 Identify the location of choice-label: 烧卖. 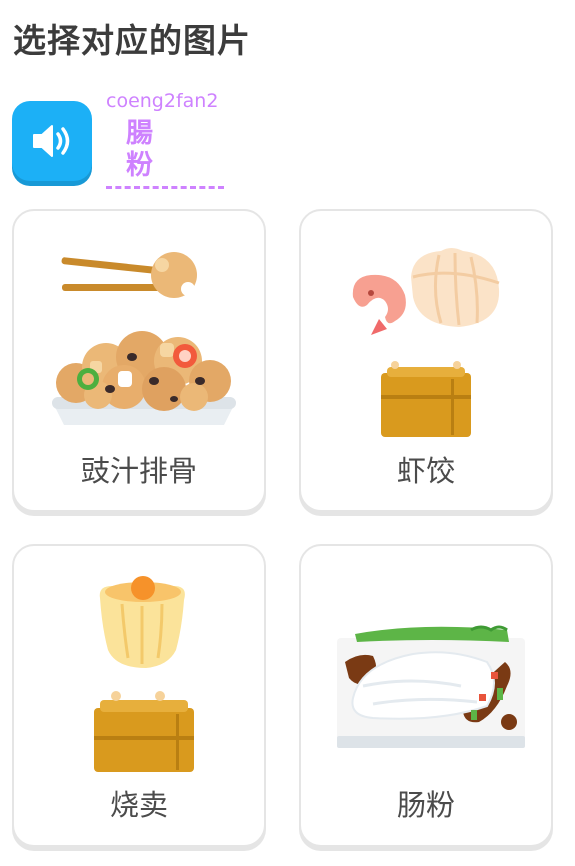
(138, 805).